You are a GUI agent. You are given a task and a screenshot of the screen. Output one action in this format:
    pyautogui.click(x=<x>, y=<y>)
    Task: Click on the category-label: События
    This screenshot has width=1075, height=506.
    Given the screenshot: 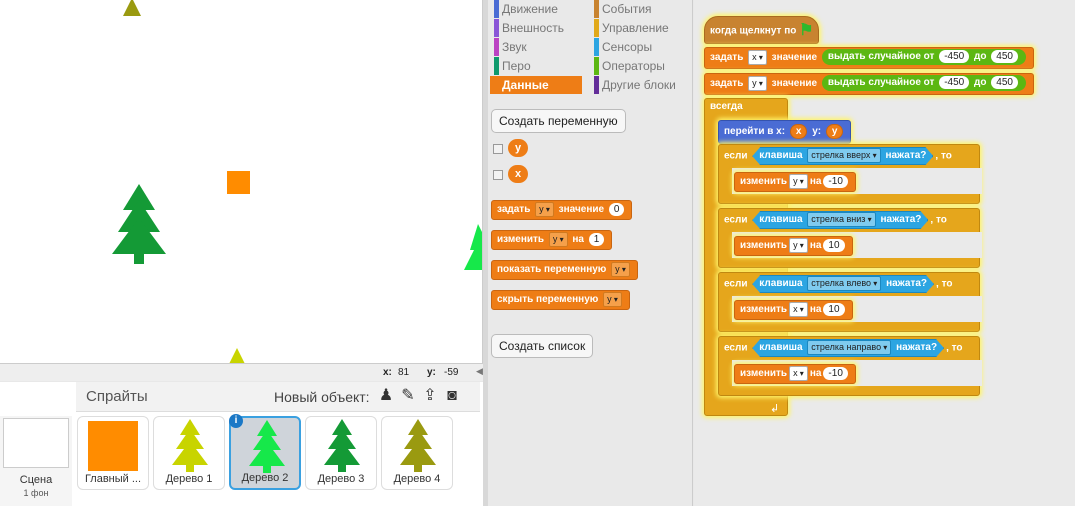 What is the action you would take?
    pyautogui.click(x=627, y=9)
    